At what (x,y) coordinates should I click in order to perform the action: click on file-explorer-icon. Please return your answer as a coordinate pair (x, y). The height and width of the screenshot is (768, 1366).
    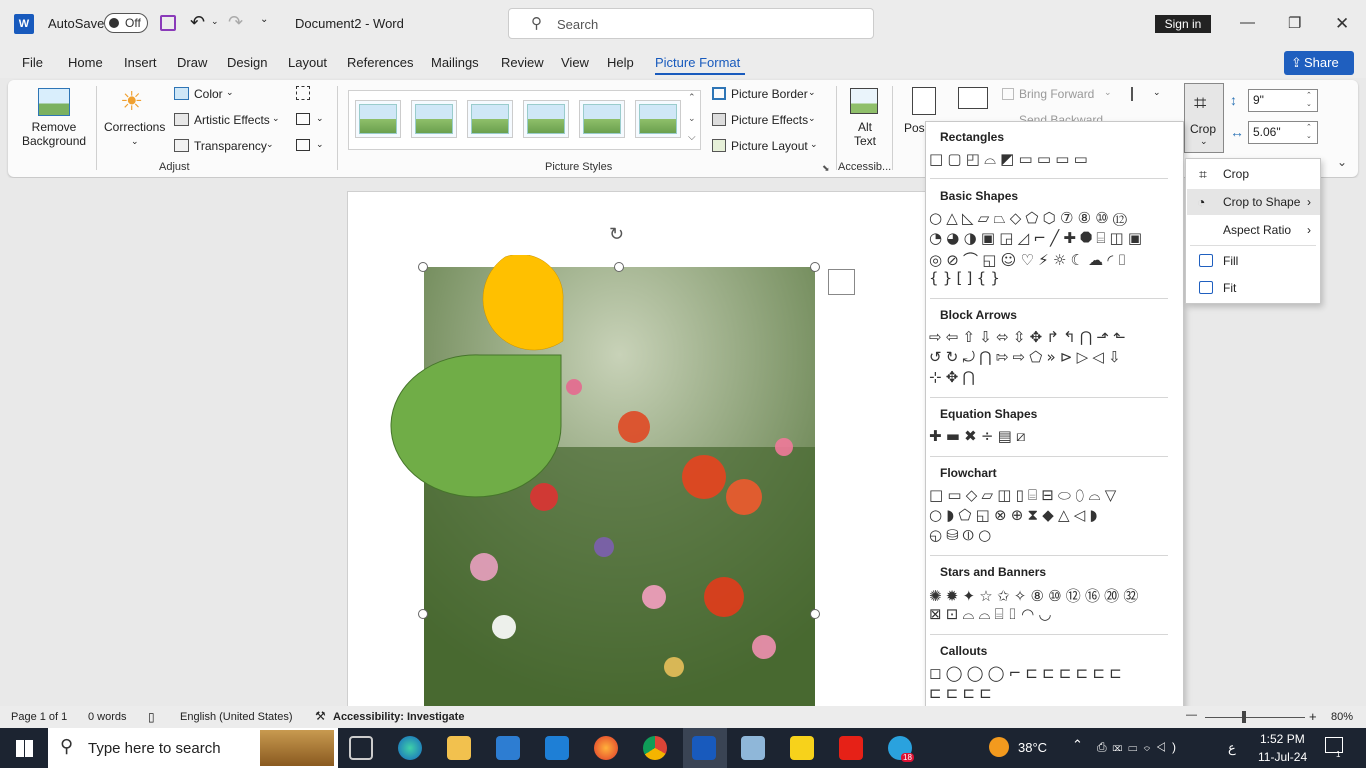
    Looking at the image, I should click on (459, 748).